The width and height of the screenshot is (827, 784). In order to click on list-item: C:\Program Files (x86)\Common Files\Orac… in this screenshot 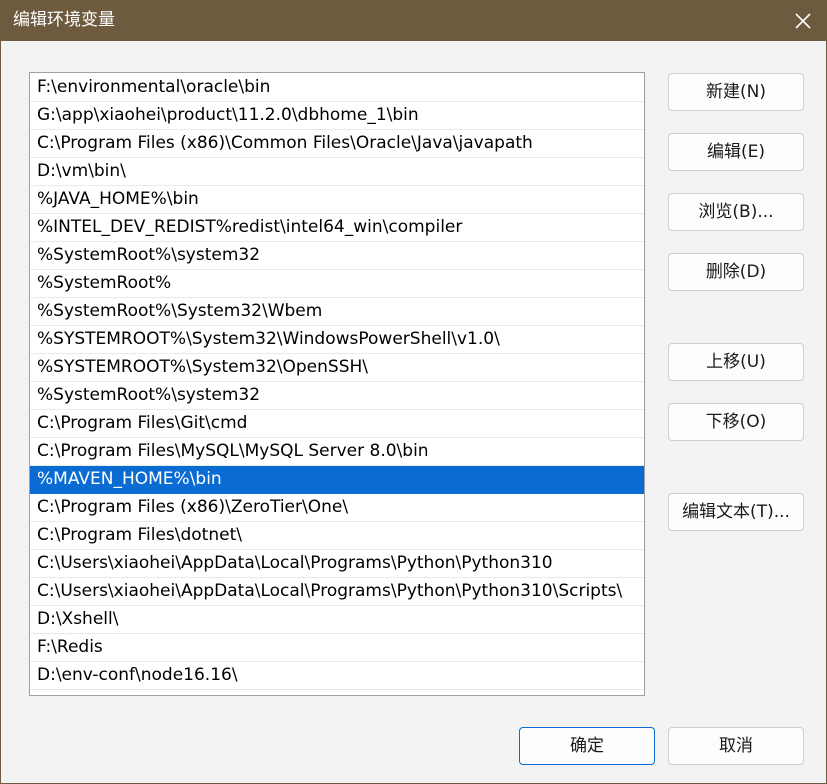, I will do `click(337, 144)`.